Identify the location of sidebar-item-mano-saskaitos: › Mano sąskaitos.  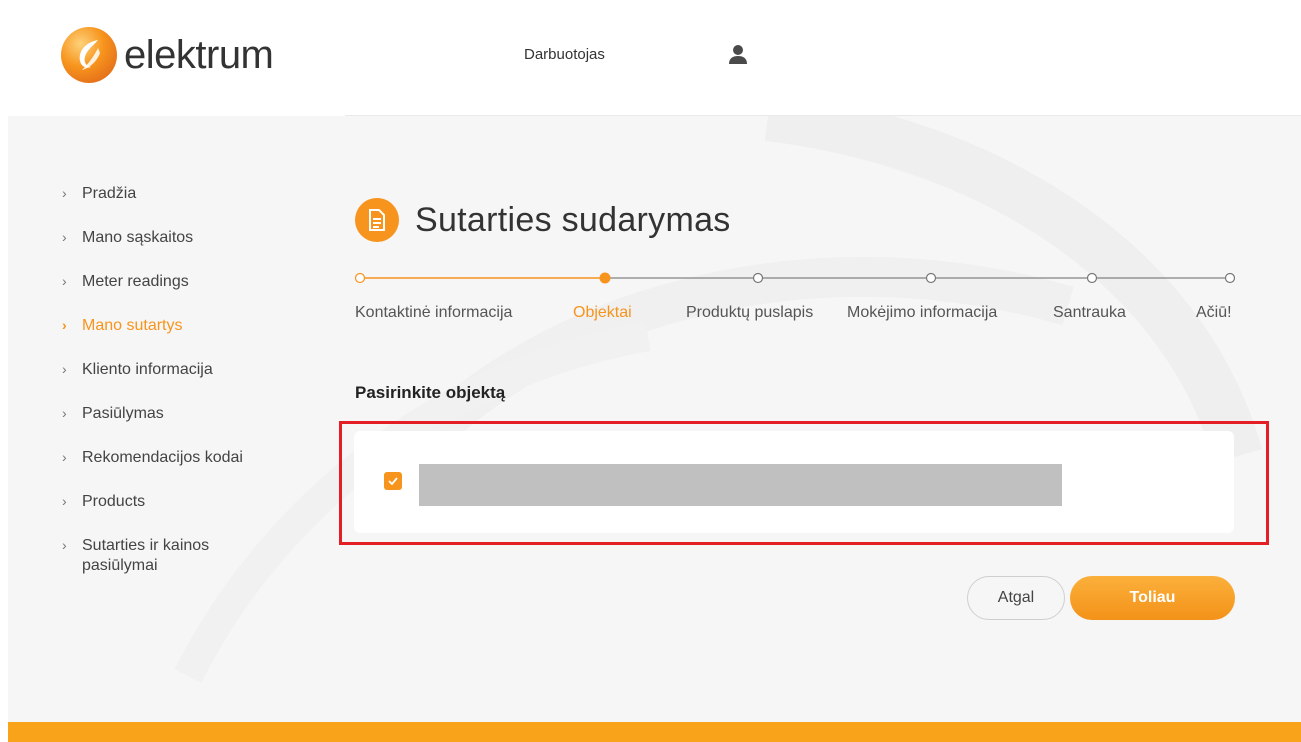
(182, 250).